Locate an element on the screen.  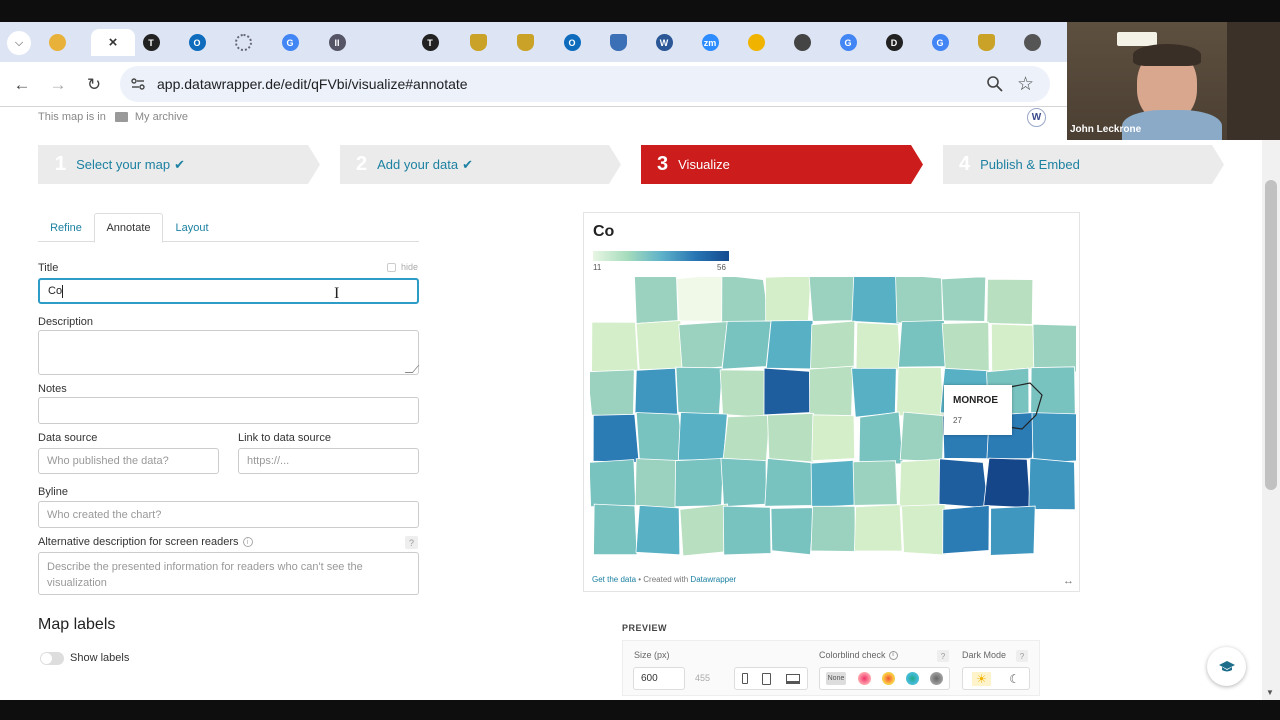
tab-annotate: Annotate is located at coordinates (128, 228).